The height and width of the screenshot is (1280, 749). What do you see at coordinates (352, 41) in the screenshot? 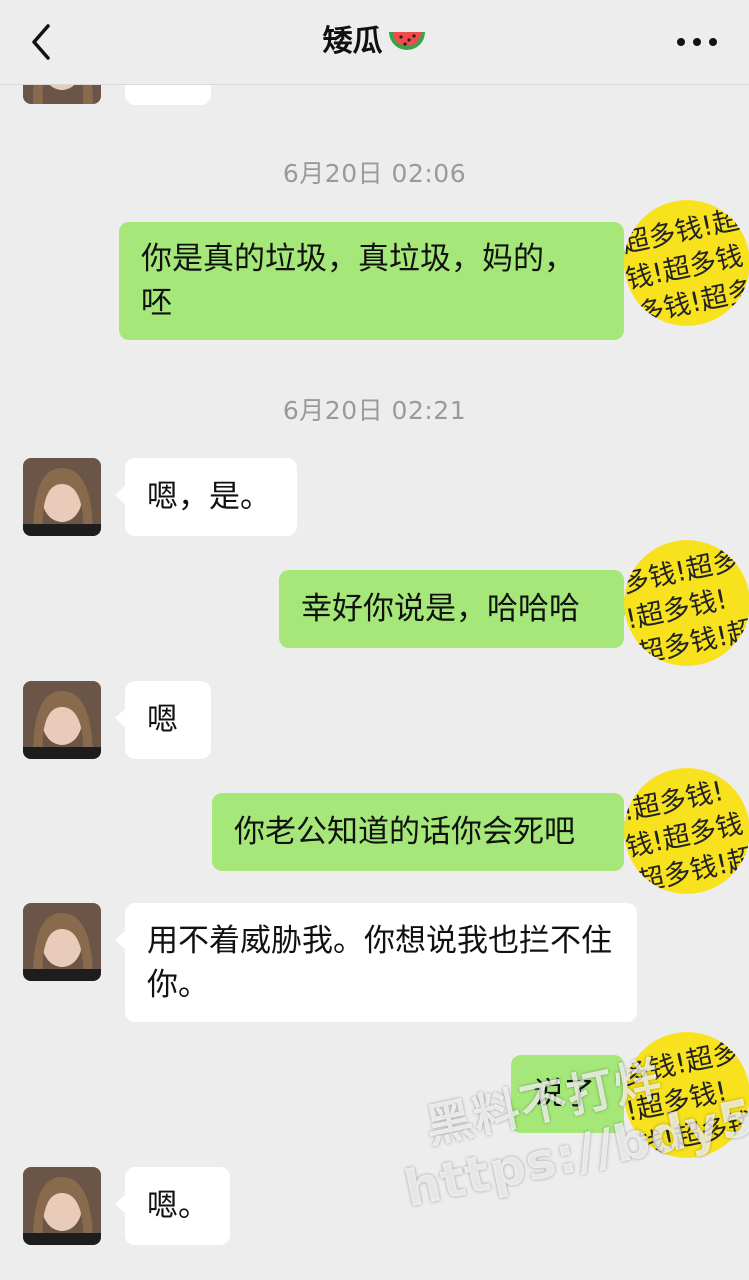
I see `contact-name: 矮瓜` at bounding box center [352, 41].